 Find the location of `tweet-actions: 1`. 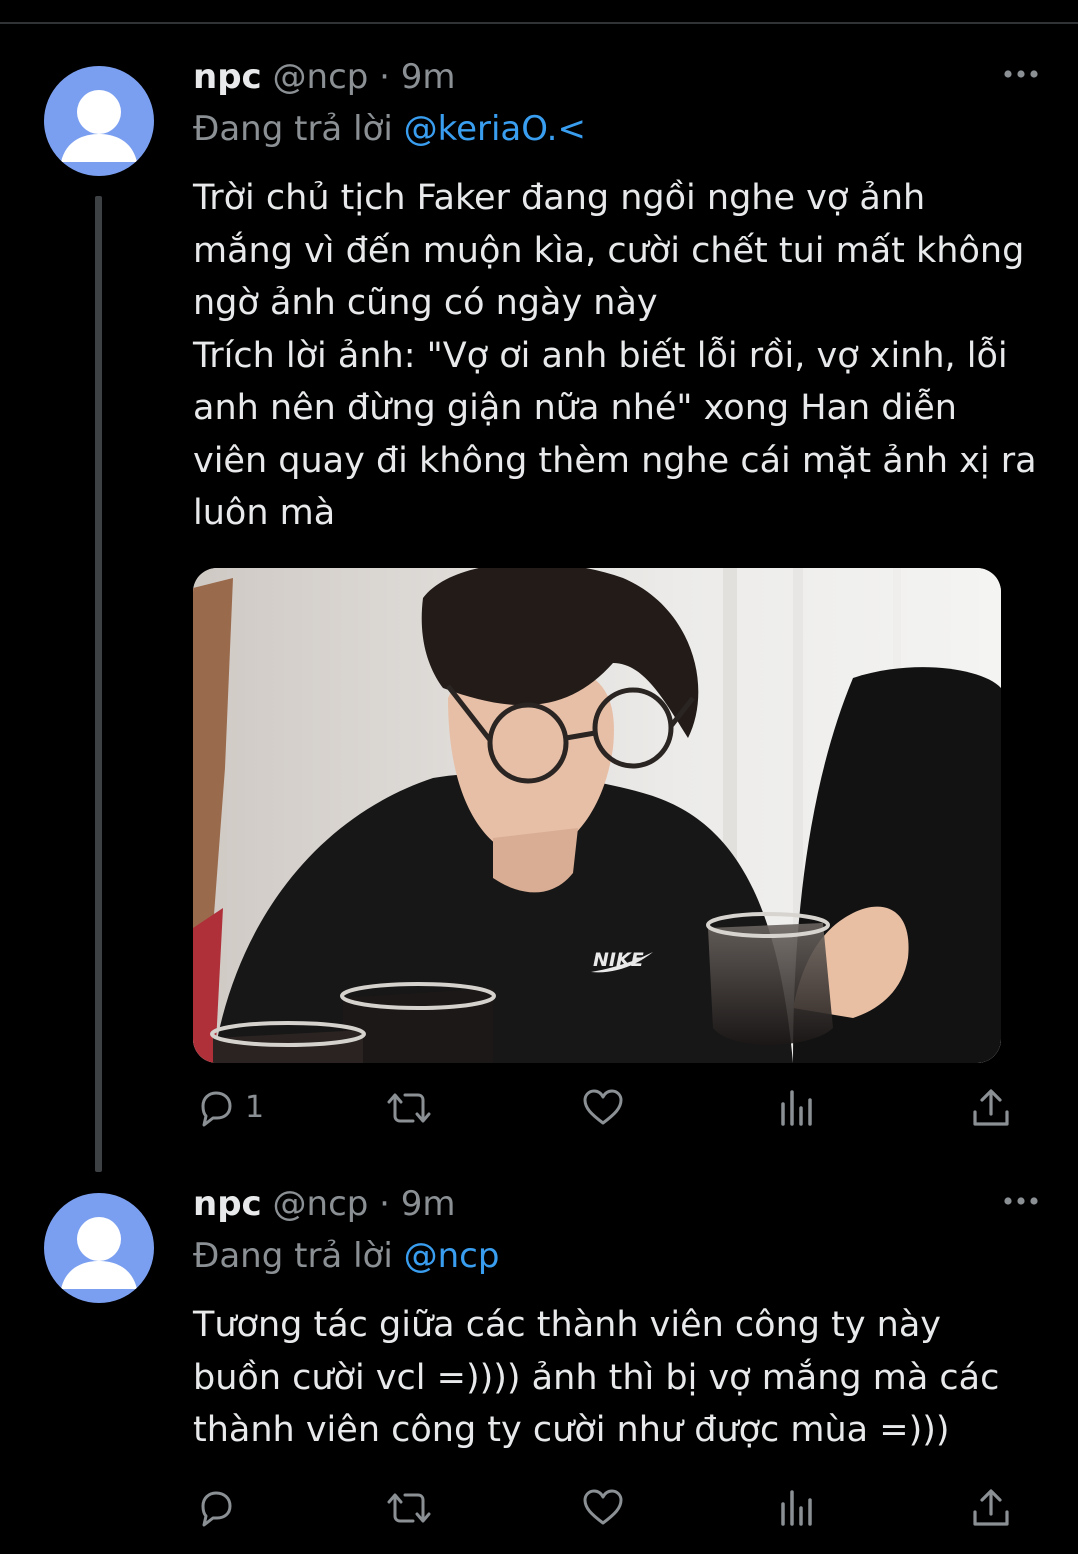

tweet-actions: 1 is located at coordinates (613, 1108).